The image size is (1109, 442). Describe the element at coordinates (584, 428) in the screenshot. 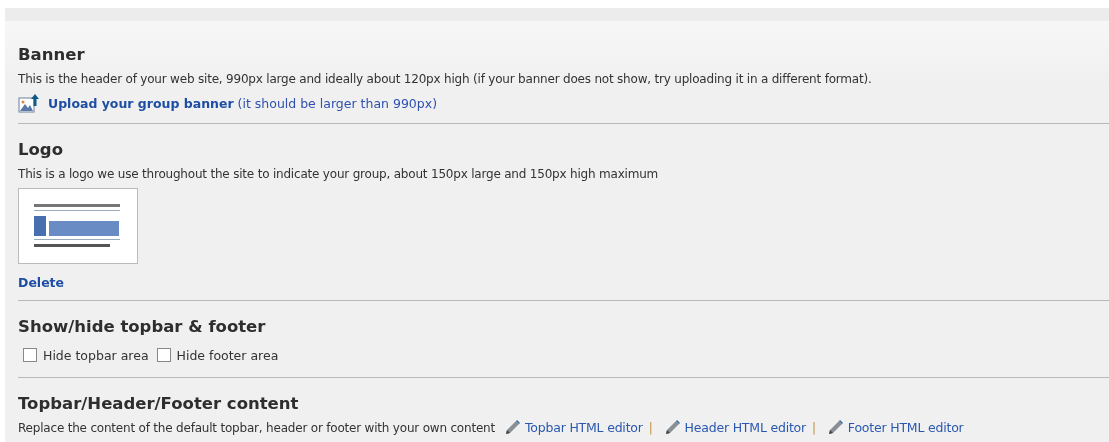

I see `html-editor-link: Topbar HTML editor` at that location.